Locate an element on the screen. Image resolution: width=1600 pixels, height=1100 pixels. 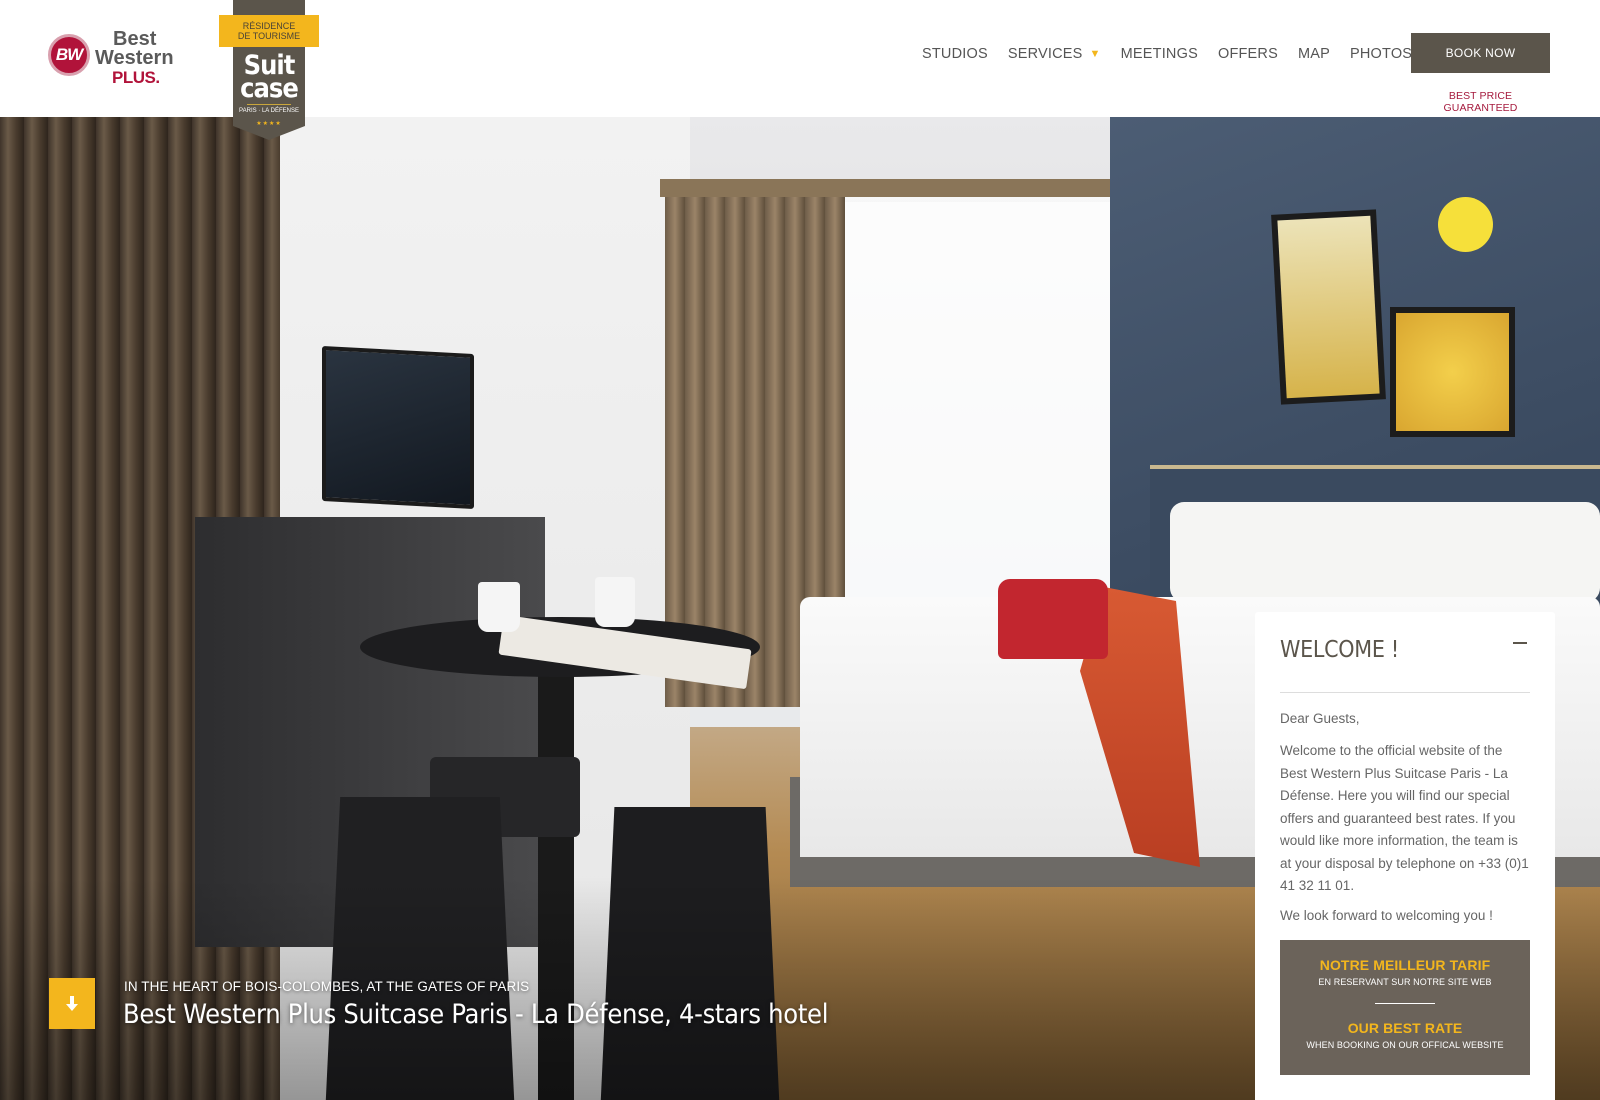
nav-services: SERVICES ▼ is located at coordinates (1054, 54).